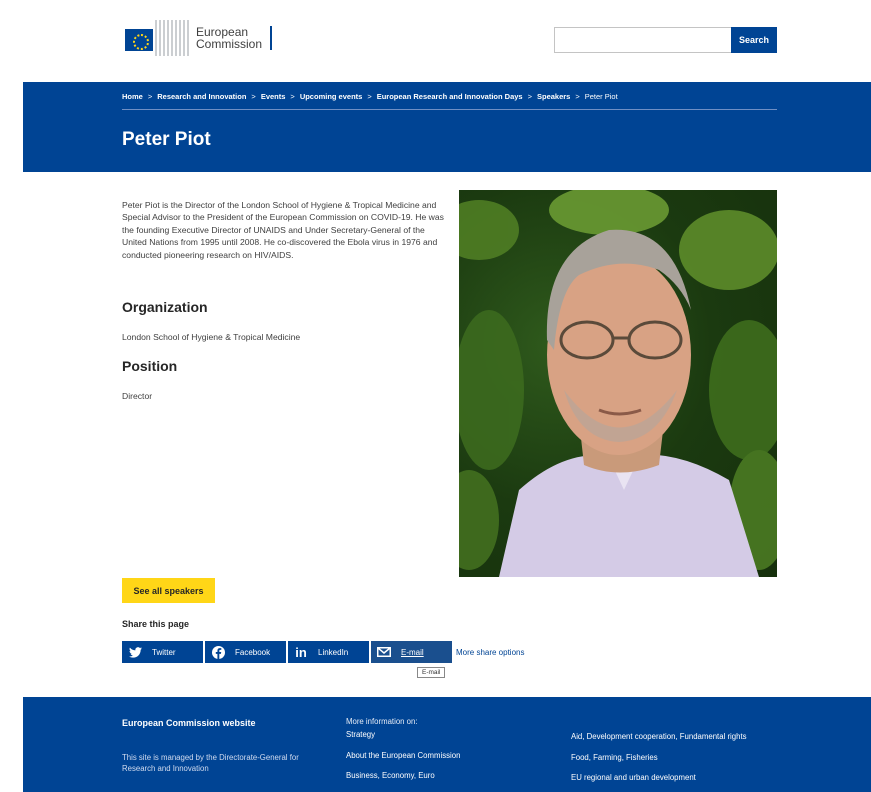 The height and width of the screenshot is (792, 871). I want to click on footer-link-about: About the European Commission, so click(403, 755).